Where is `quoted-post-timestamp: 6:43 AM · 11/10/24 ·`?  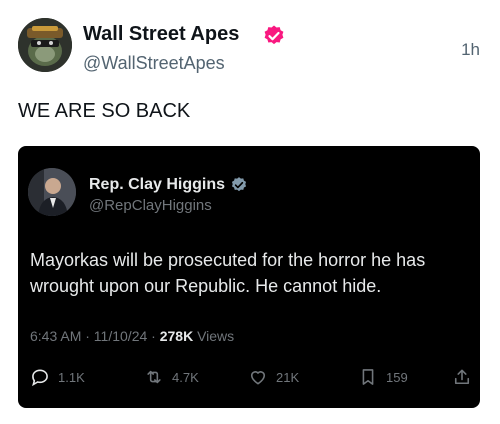 quoted-post-timestamp: 6:43 AM · 11/10/24 · is located at coordinates (95, 336).